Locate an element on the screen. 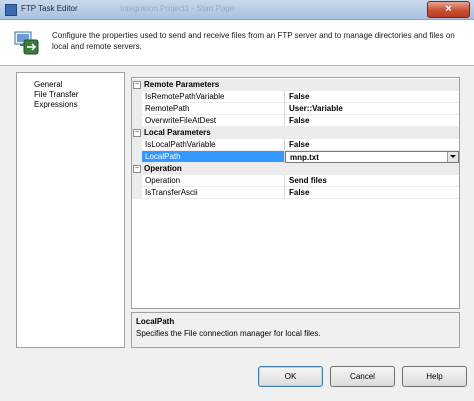  category-label: Local Parameters is located at coordinates (177, 132).